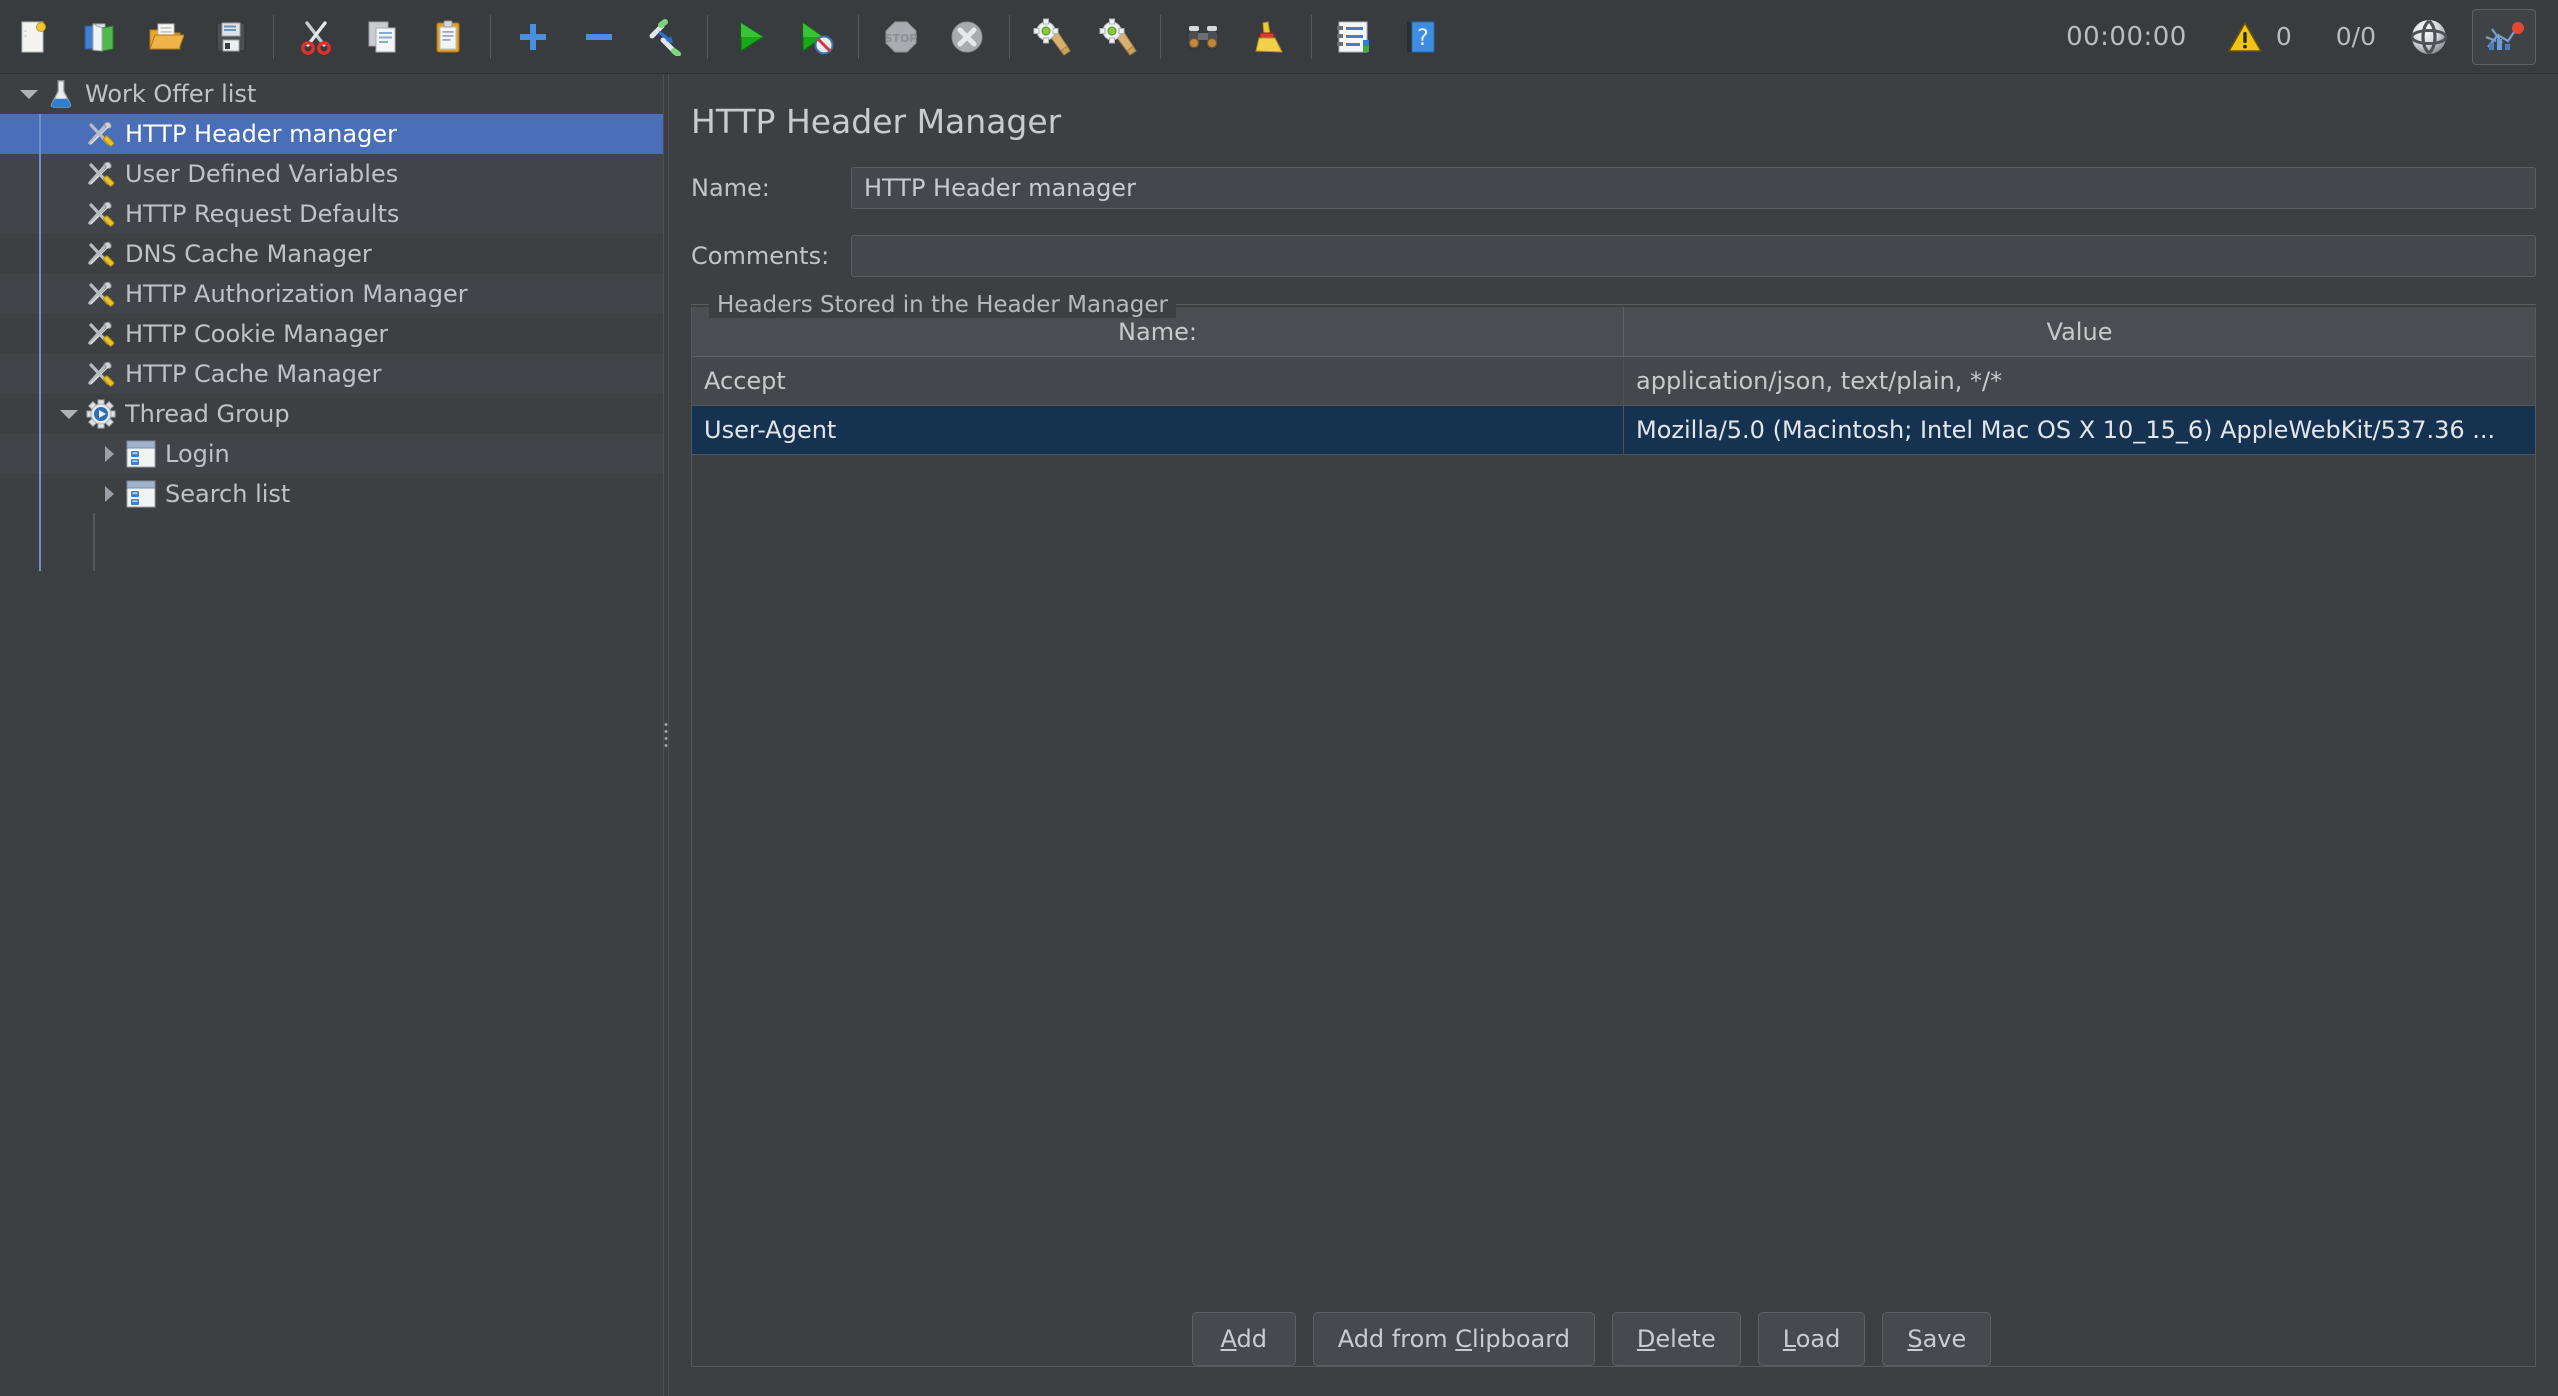  Describe the element at coordinates (262, 174) in the screenshot. I see `tree-item-label: User Defined Variables` at that location.